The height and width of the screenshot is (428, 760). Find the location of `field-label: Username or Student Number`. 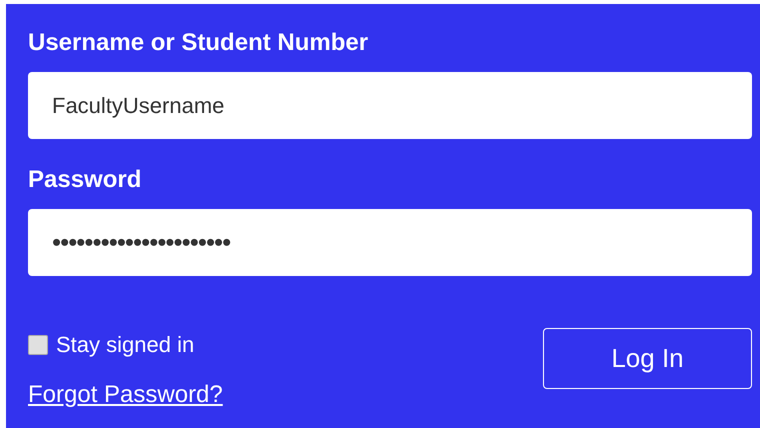

field-label: Username or Student Number is located at coordinates (199, 43).